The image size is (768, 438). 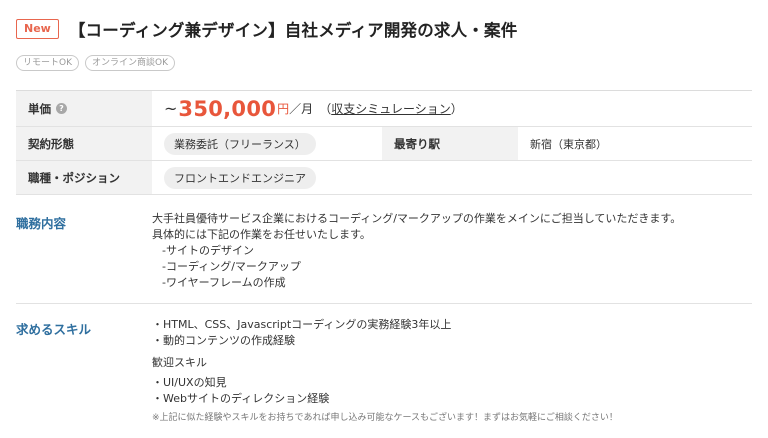 I want to click on station-label: 最寄り駅, so click(x=450, y=143).